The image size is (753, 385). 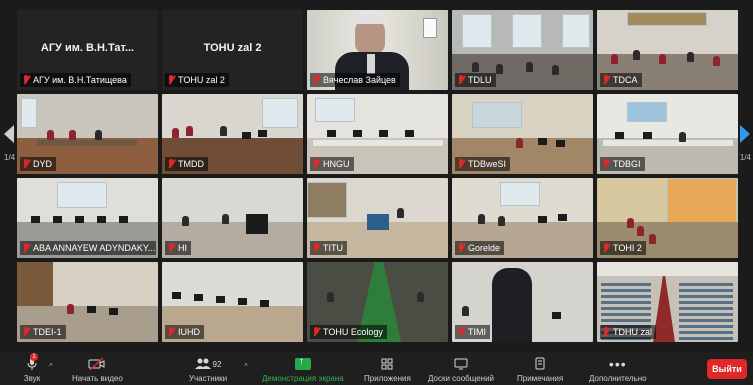 I want to click on start-video-button: Начать видео, so click(x=97, y=369).